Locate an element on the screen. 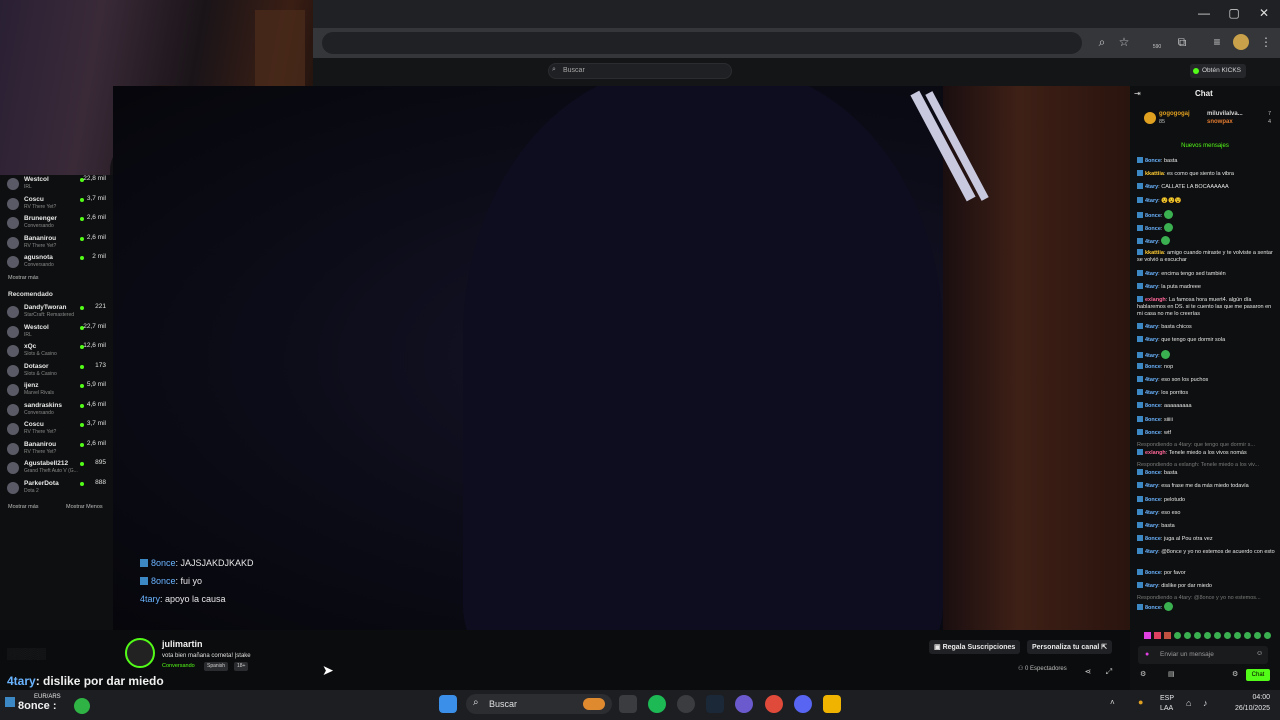  chat-message: 4tary: encima tengo sed también is located at coordinates (1206, 273).